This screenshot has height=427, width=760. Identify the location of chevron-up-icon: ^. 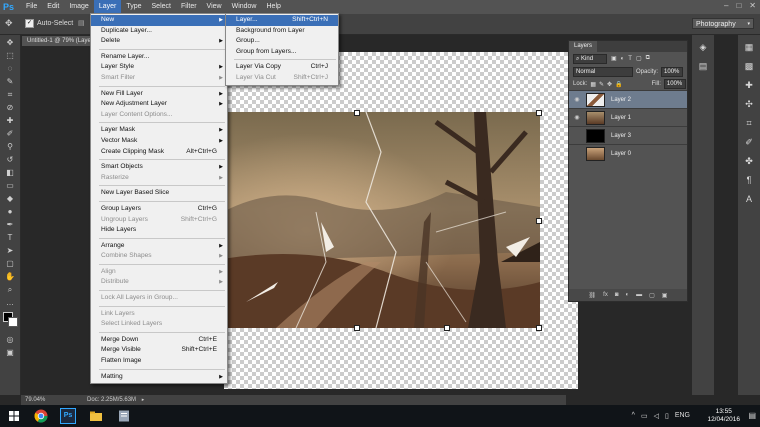
(633, 416).